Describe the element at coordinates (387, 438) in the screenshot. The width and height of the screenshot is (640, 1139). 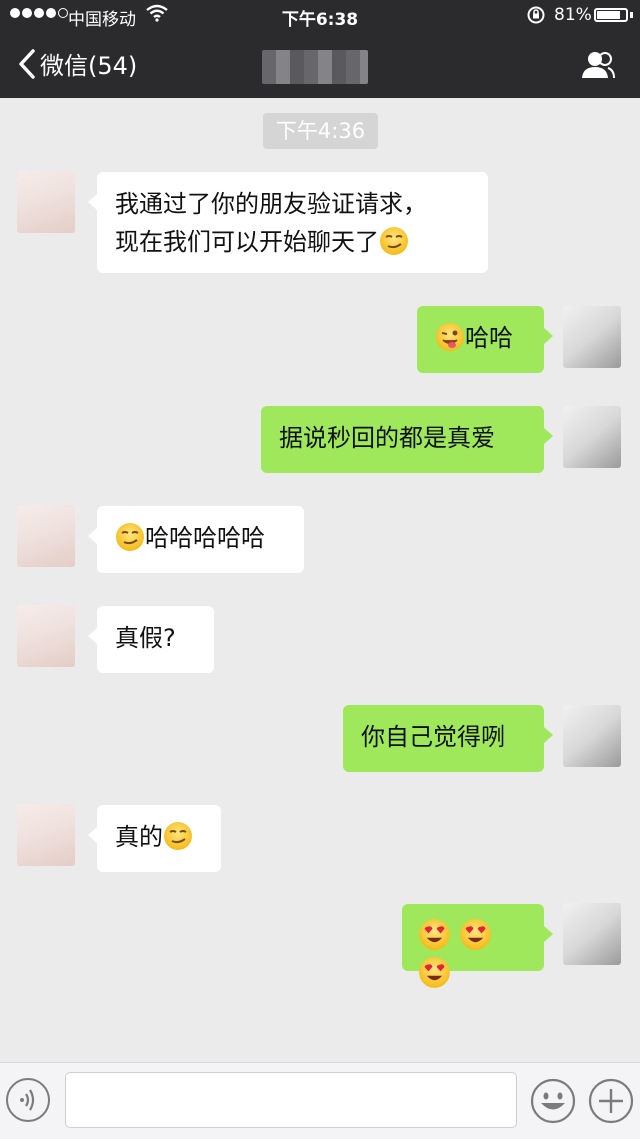
I see `message-text: 据说秒回的都是真爱` at that location.